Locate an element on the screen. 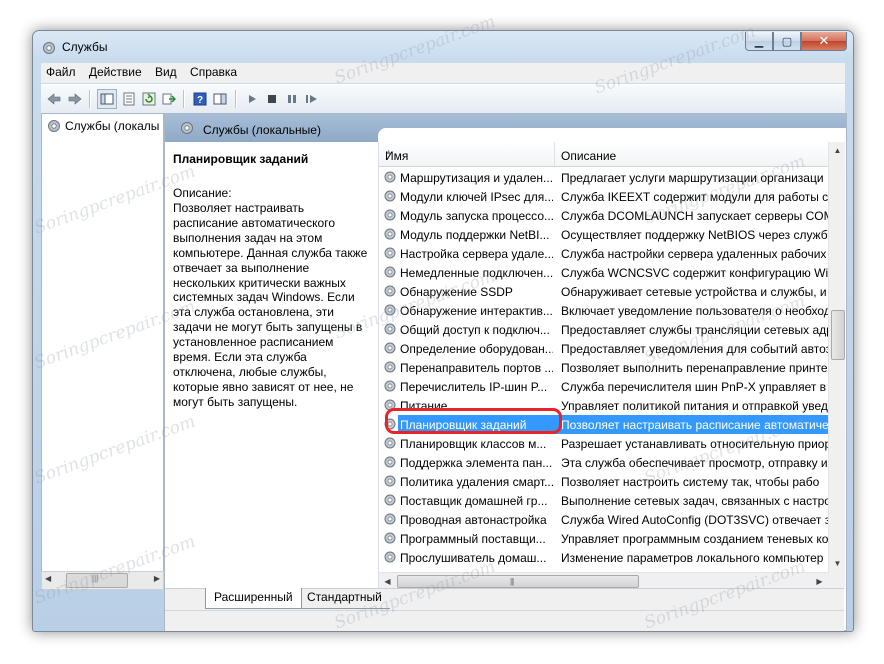 This screenshot has height=664, width=884. title-bar: Службы ▁ ▢ ✕ is located at coordinates (443, 47).